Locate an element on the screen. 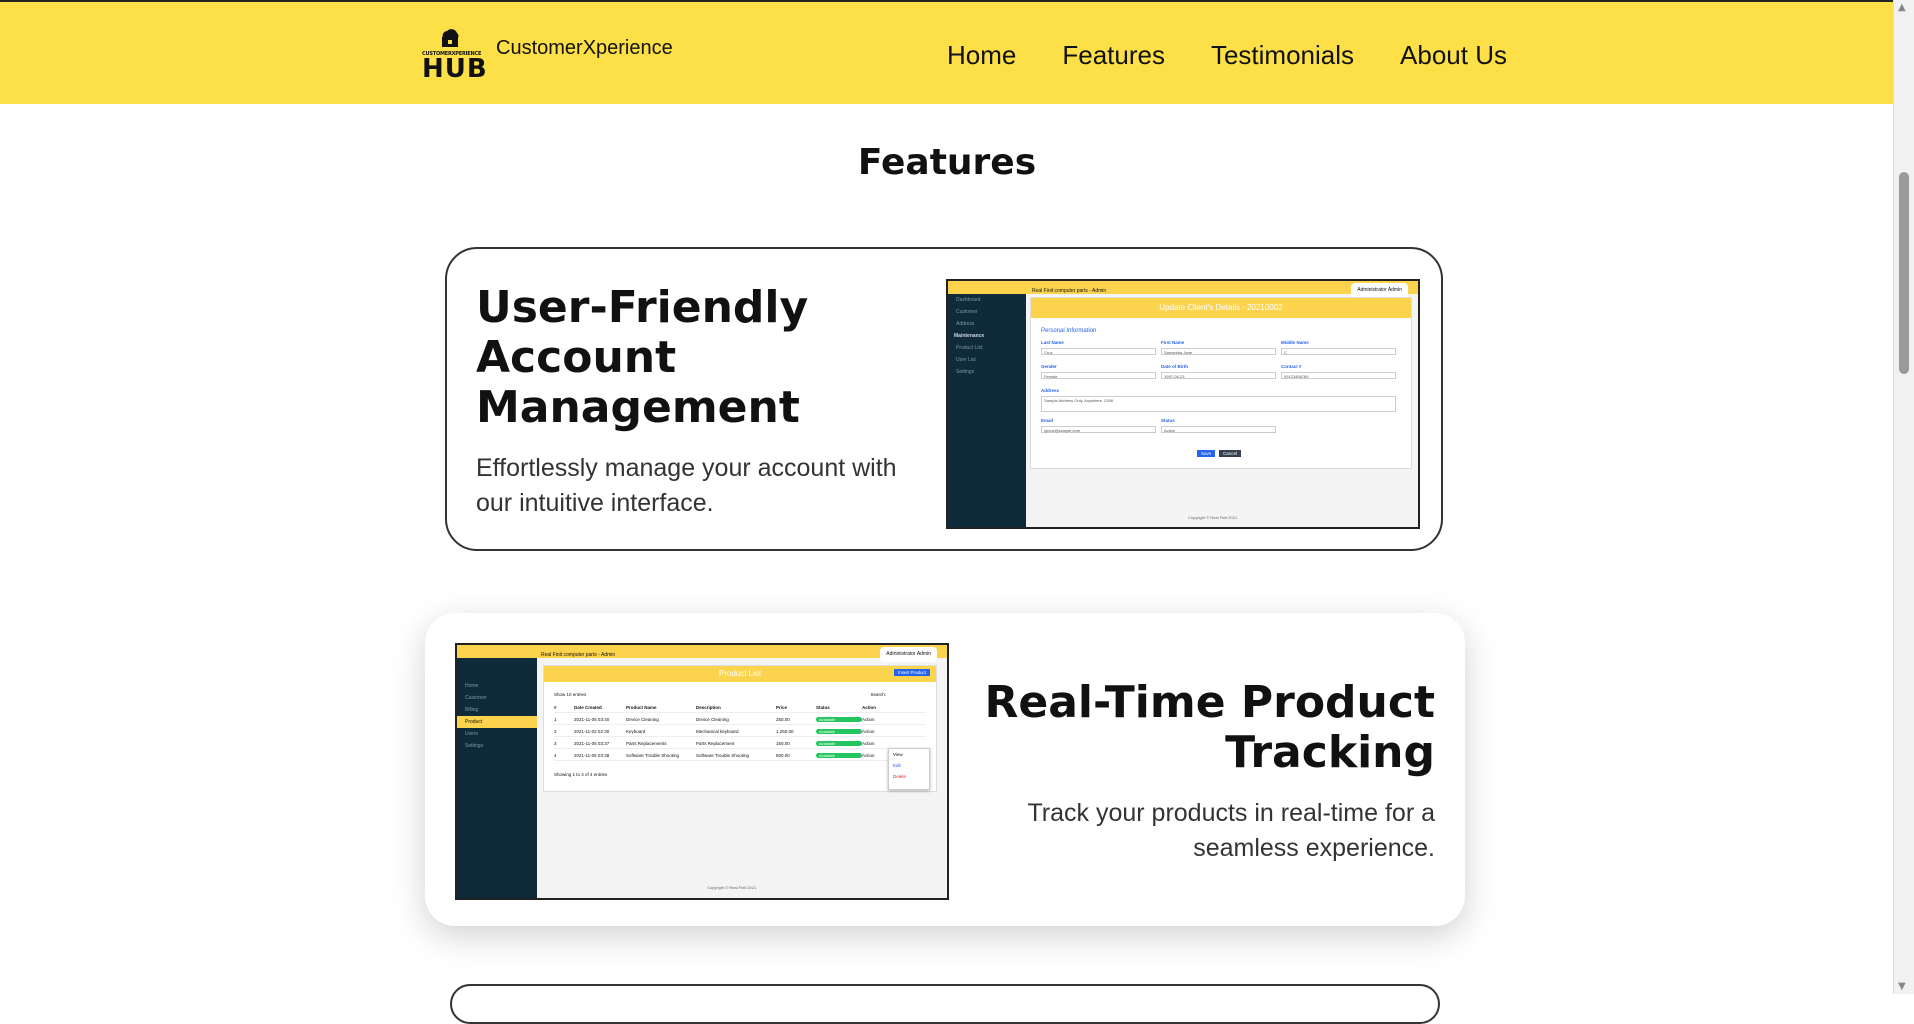 The width and height of the screenshot is (1914, 1024). nav-testimonials: Testimonials is located at coordinates (1282, 55).